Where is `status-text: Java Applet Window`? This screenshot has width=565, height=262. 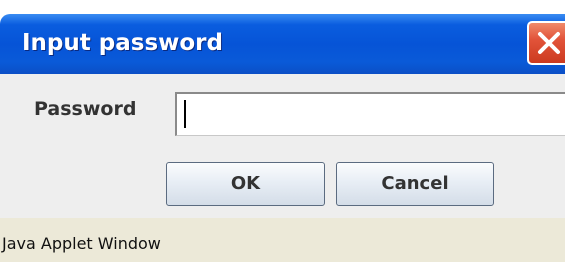
status-text: Java Applet Window is located at coordinates (81, 243).